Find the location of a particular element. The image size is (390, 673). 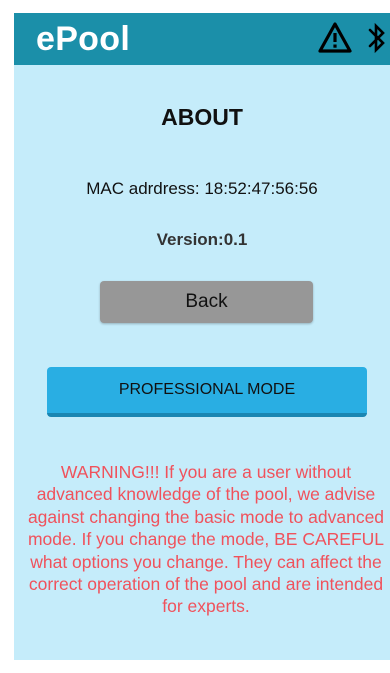

warning-icon is located at coordinates (335, 38).